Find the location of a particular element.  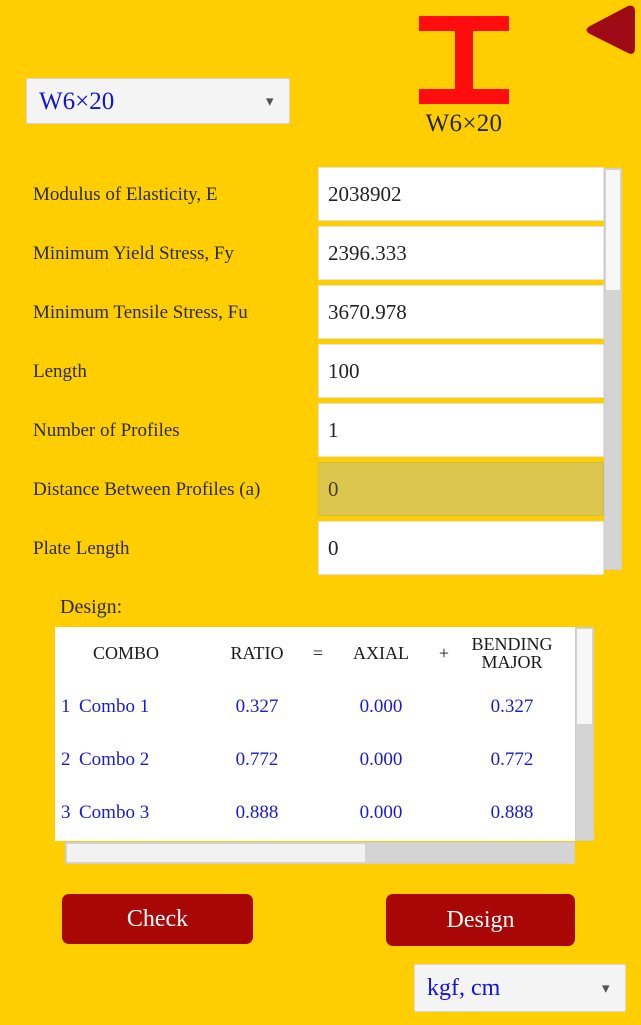

design-caption: Design: is located at coordinates (91, 607).